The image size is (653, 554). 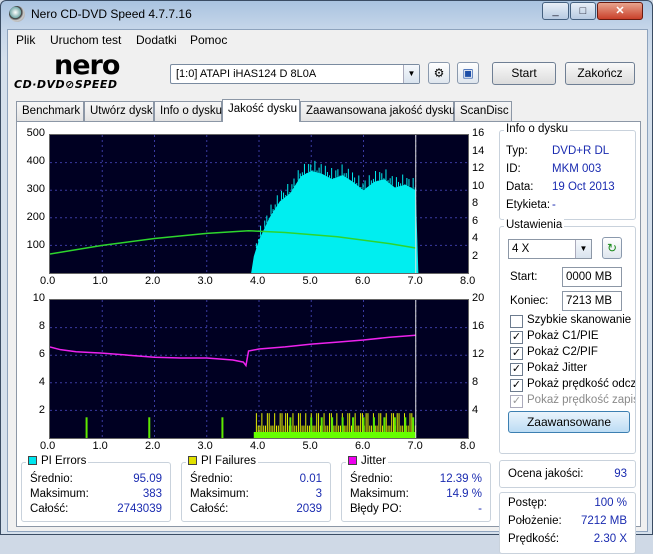 What do you see at coordinates (517, 151) in the screenshot?
I see `type-label: Typ:` at bounding box center [517, 151].